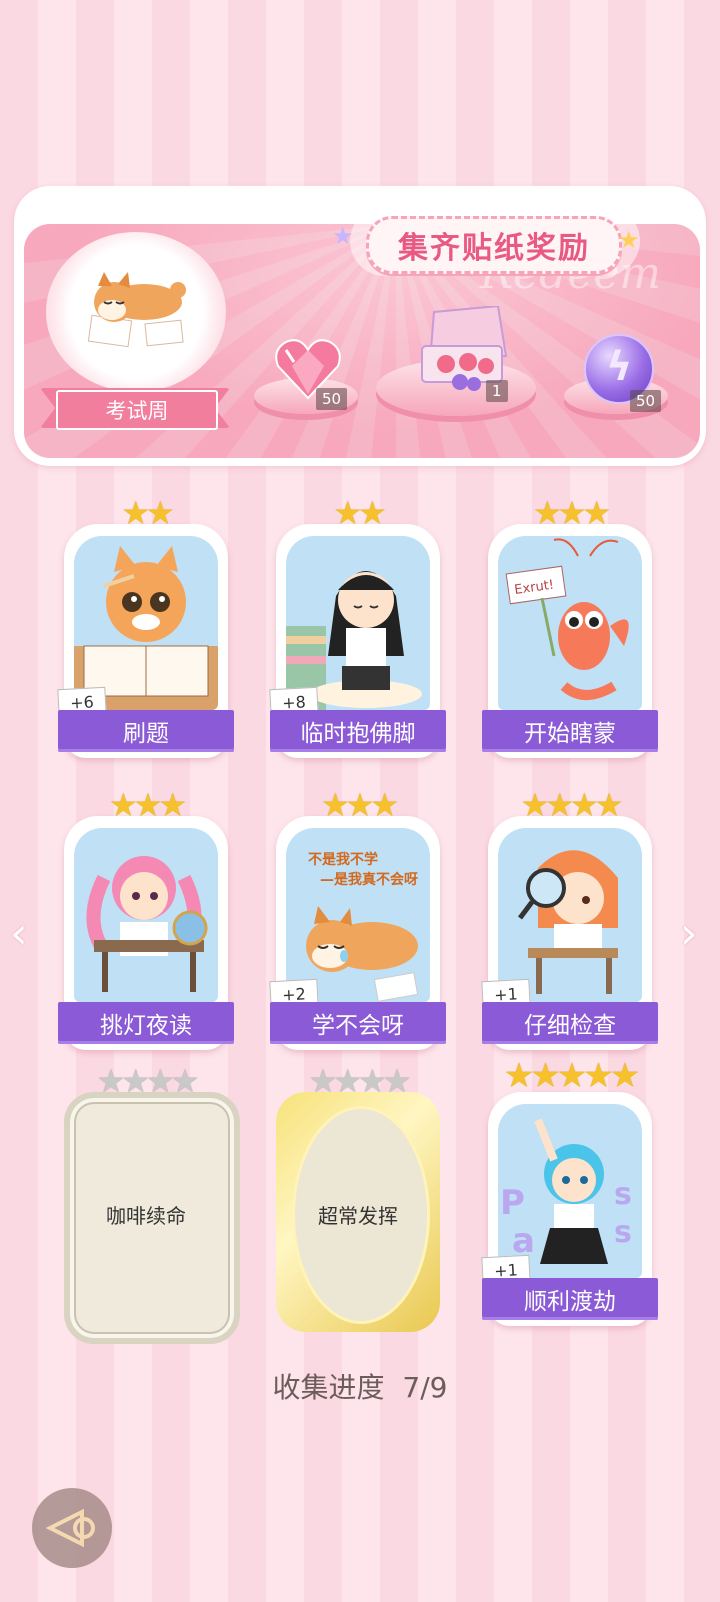 This screenshot has height=1602, width=720. I want to click on progress-value: 7/9, so click(425, 1387).